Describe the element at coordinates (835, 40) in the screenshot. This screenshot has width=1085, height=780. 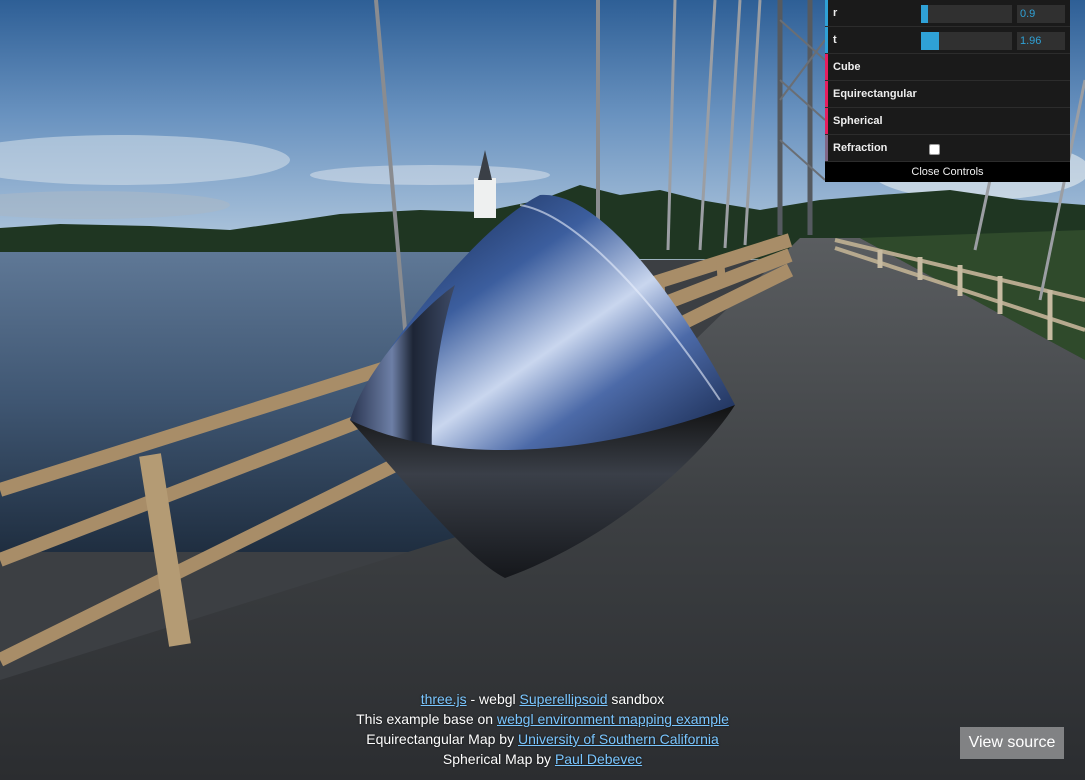
I see `param-t-label: t` at that location.